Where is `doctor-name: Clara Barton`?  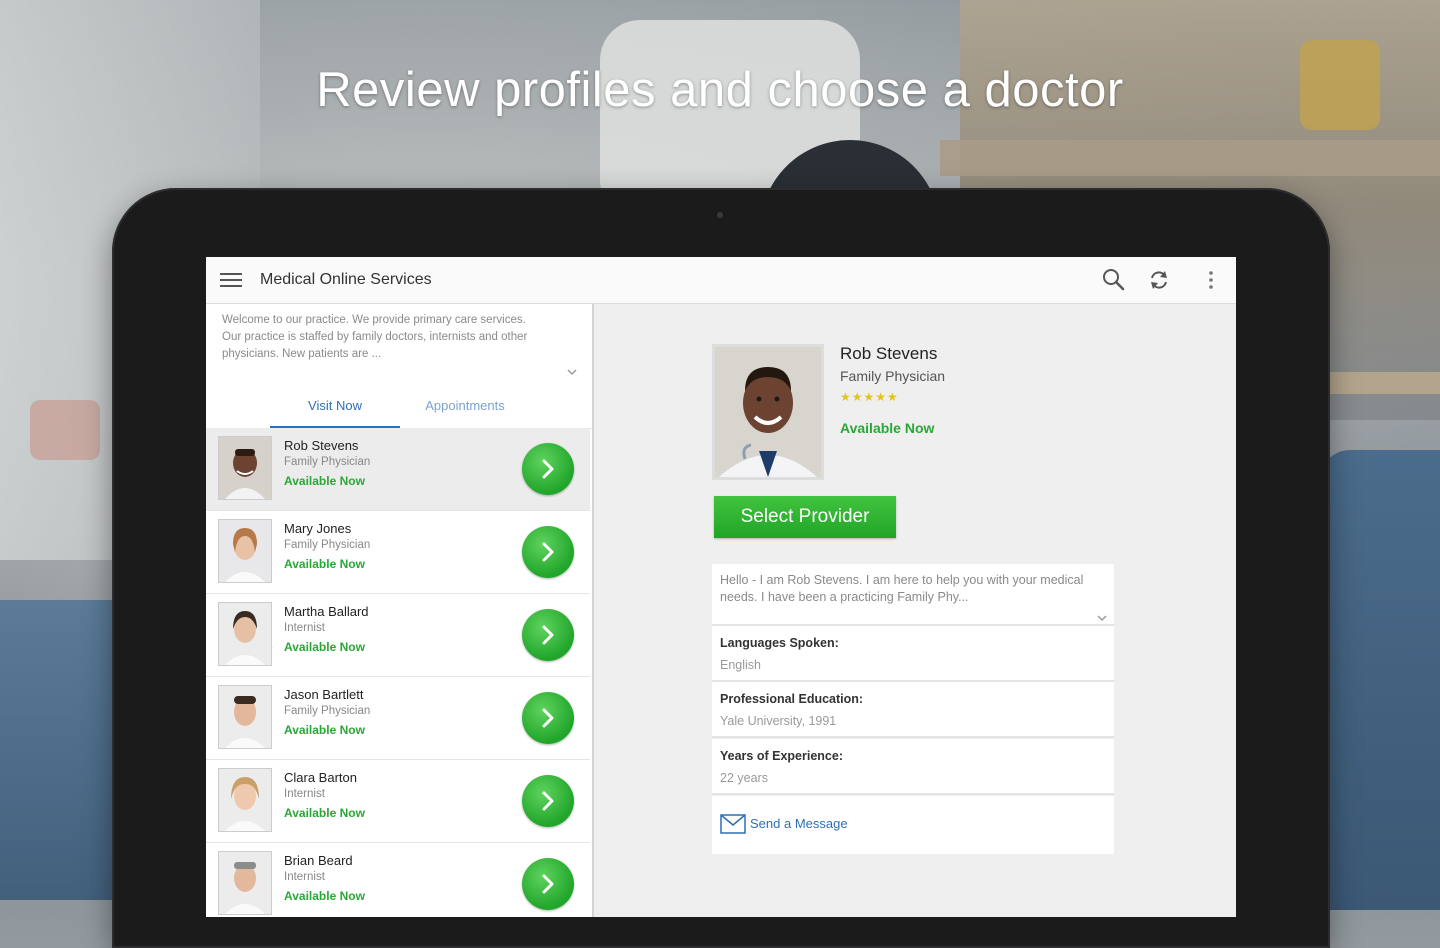 doctor-name: Clara Barton is located at coordinates (320, 777).